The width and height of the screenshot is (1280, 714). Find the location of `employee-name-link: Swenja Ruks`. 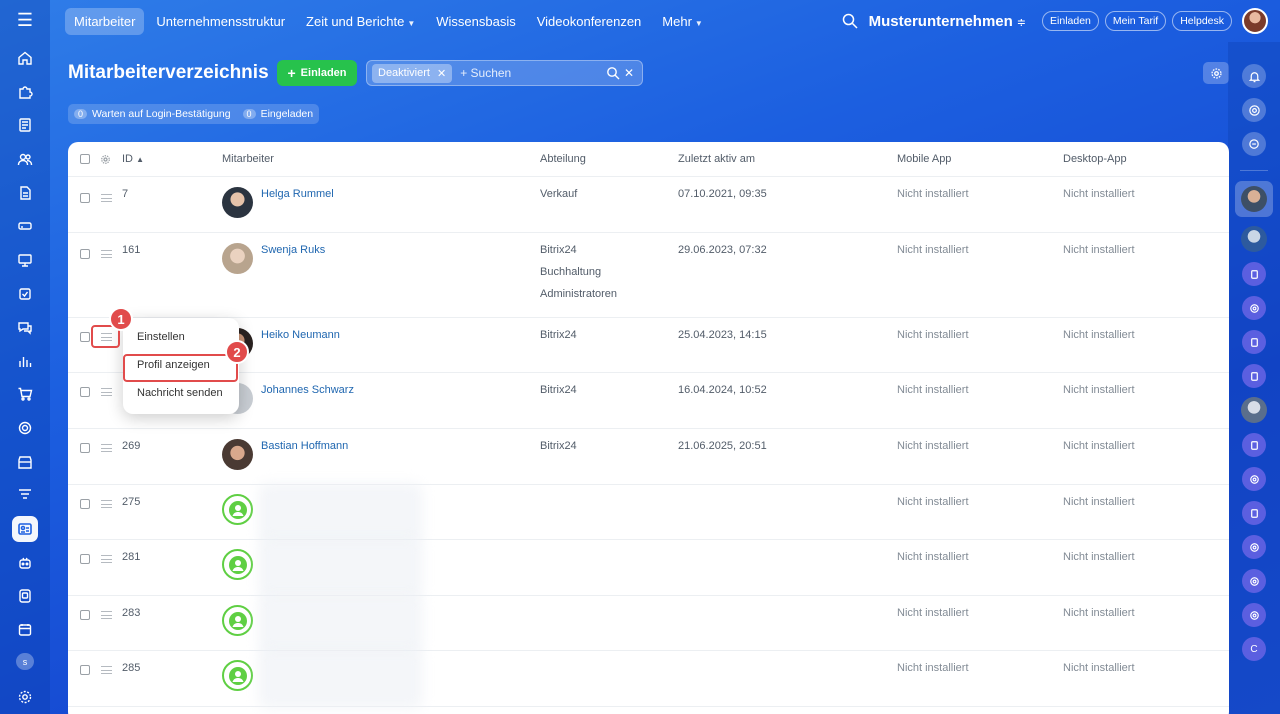

employee-name-link: Swenja Ruks is located at coordinates (293, 250).